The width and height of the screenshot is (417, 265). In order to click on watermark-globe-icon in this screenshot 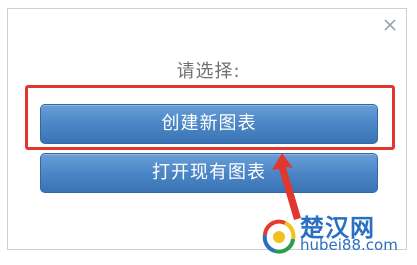, I will do `click(279, 236)`.